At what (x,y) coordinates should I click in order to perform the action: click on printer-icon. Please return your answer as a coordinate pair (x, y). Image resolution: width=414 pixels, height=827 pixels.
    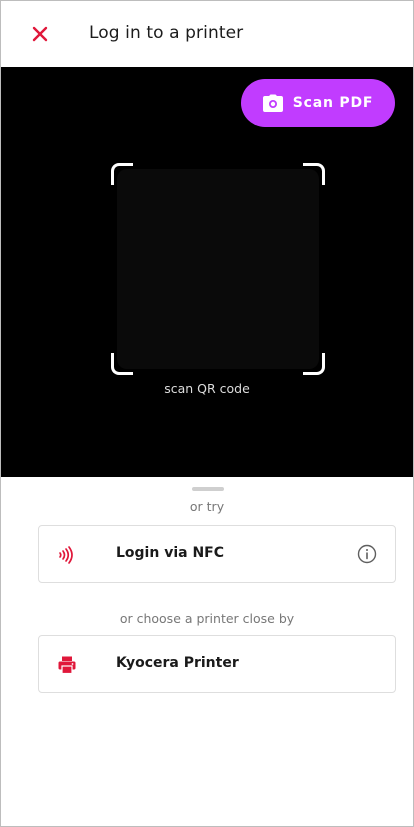
    Looking at the image, I should click on (67, 665).